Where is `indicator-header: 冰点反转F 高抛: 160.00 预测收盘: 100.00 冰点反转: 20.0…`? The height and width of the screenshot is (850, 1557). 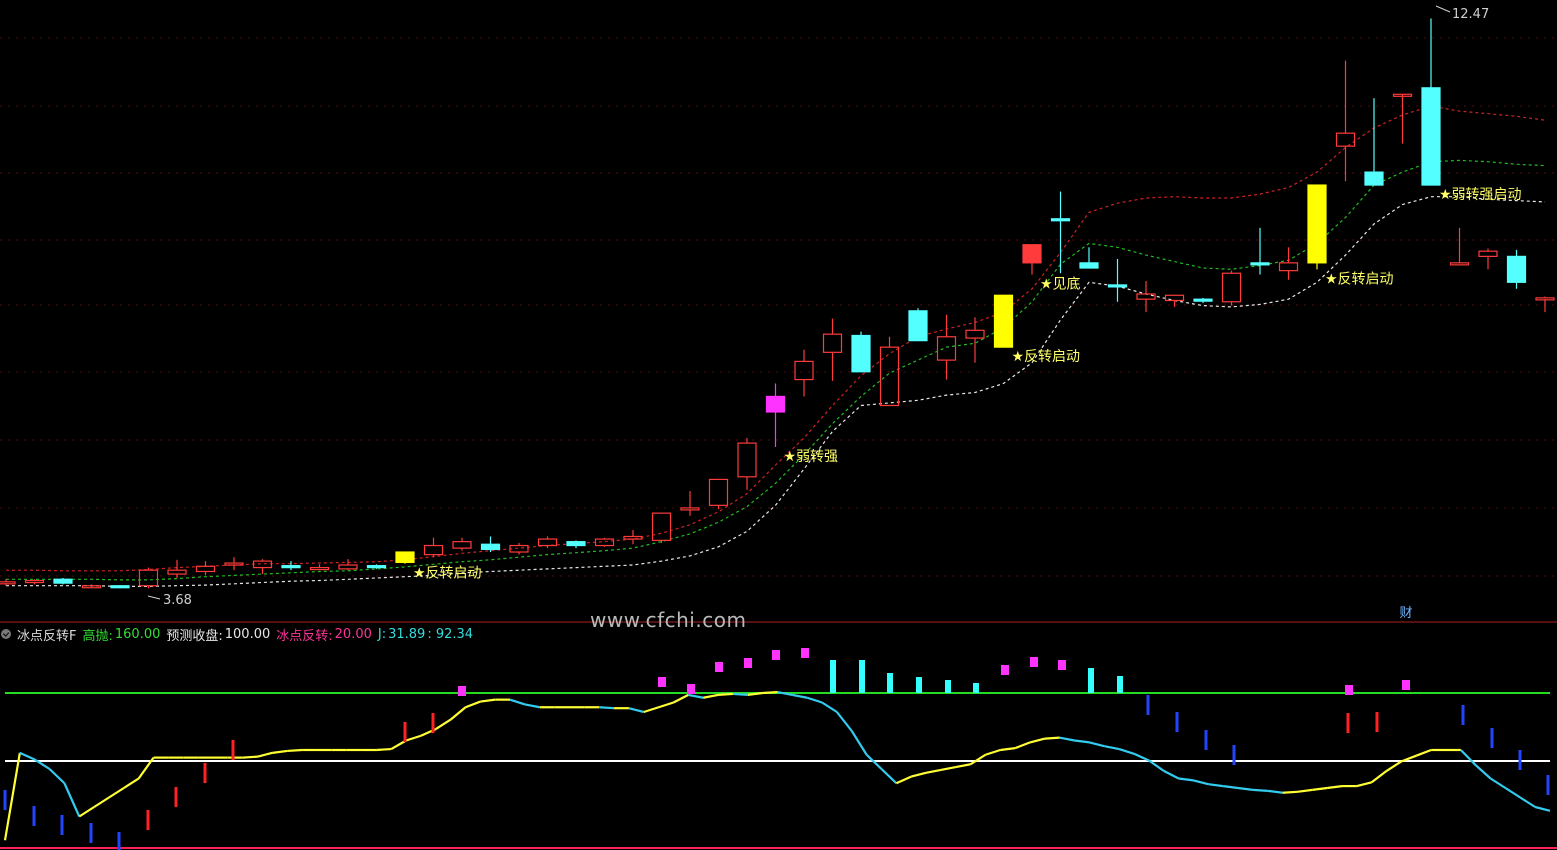 indicator-header: 冰点反转F 高抛: 160.00 预测收盘: 100.00 冰点反转: 20.0… is located at coordinates (239, 634).